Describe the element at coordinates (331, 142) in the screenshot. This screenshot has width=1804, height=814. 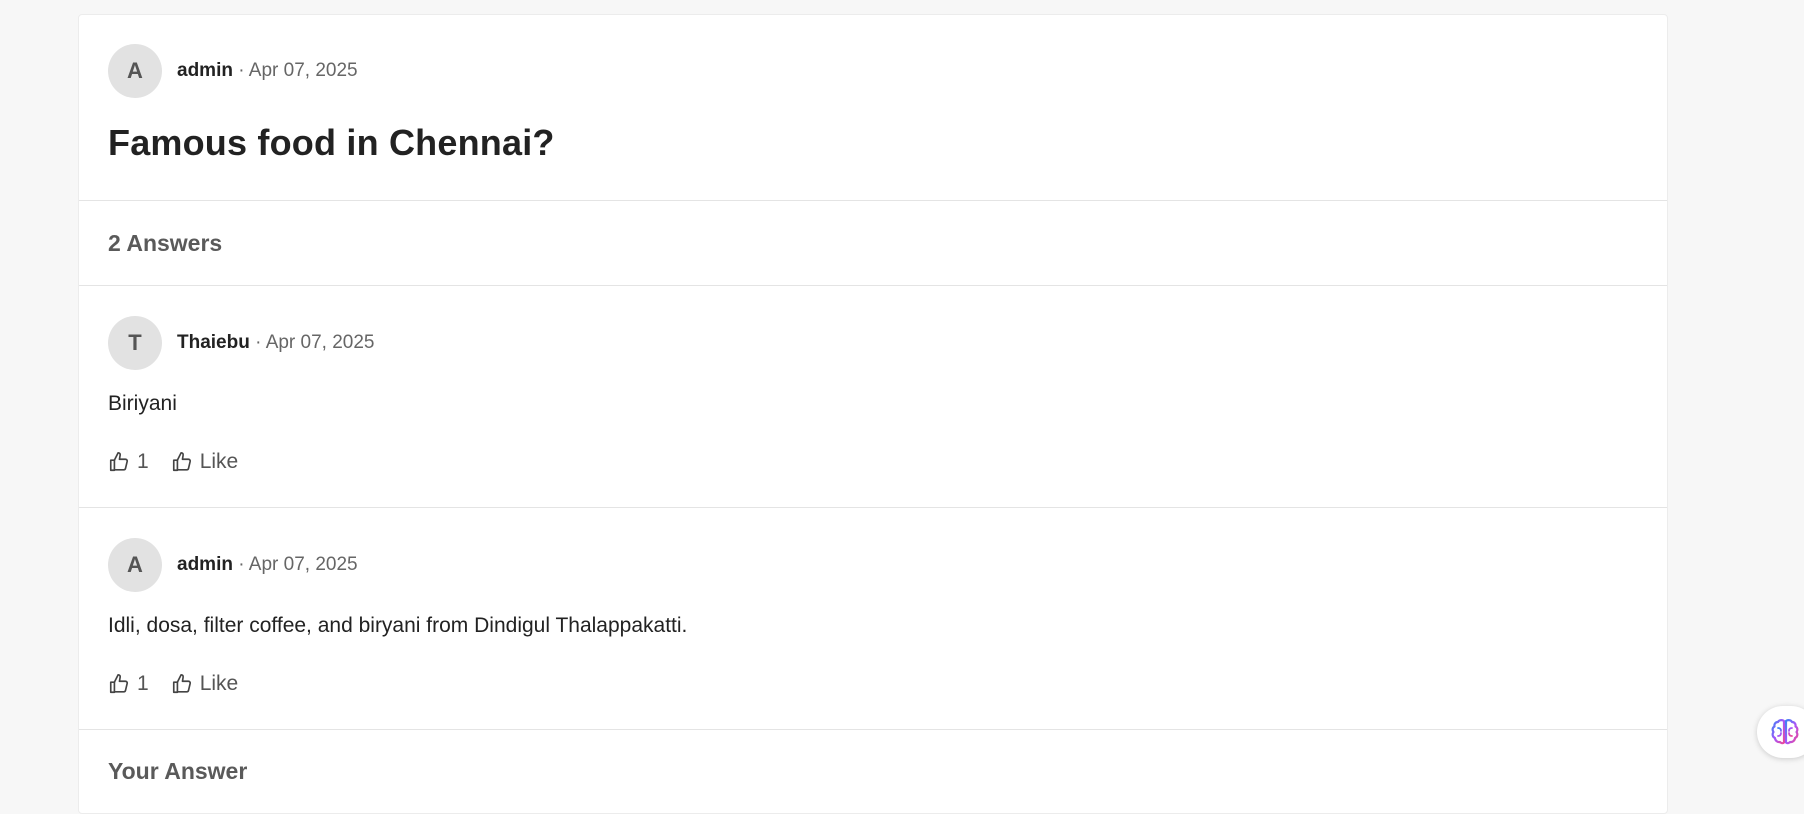
I see `question-title: Famous food in Chennai?` at that location.